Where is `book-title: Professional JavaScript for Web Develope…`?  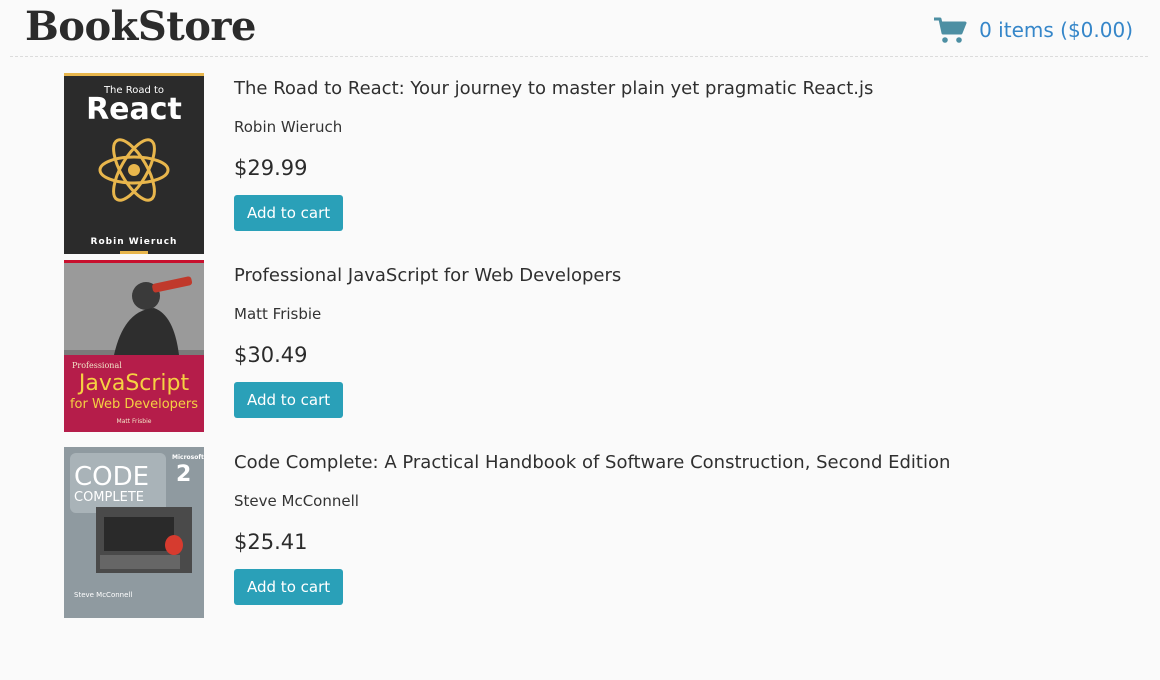
book-title: Professional JavaScript for Web Develope… is located at coordinates (427, 276).